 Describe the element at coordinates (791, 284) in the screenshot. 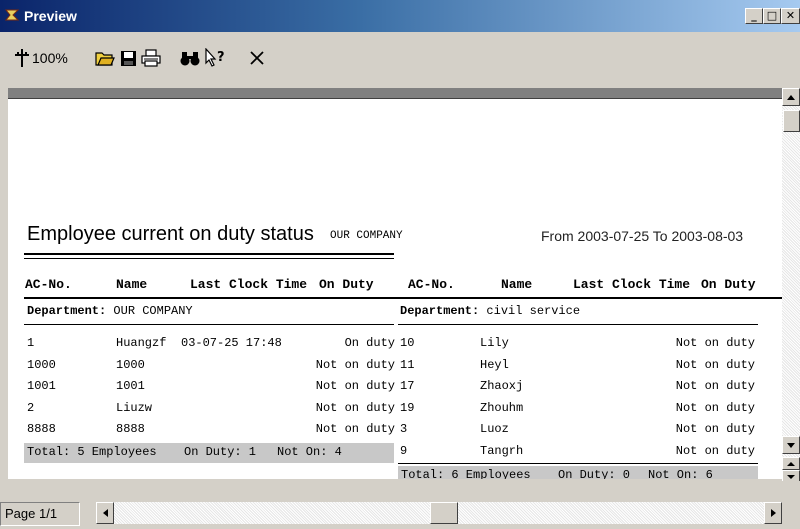

I see `vertical-scrollbar` at that location.